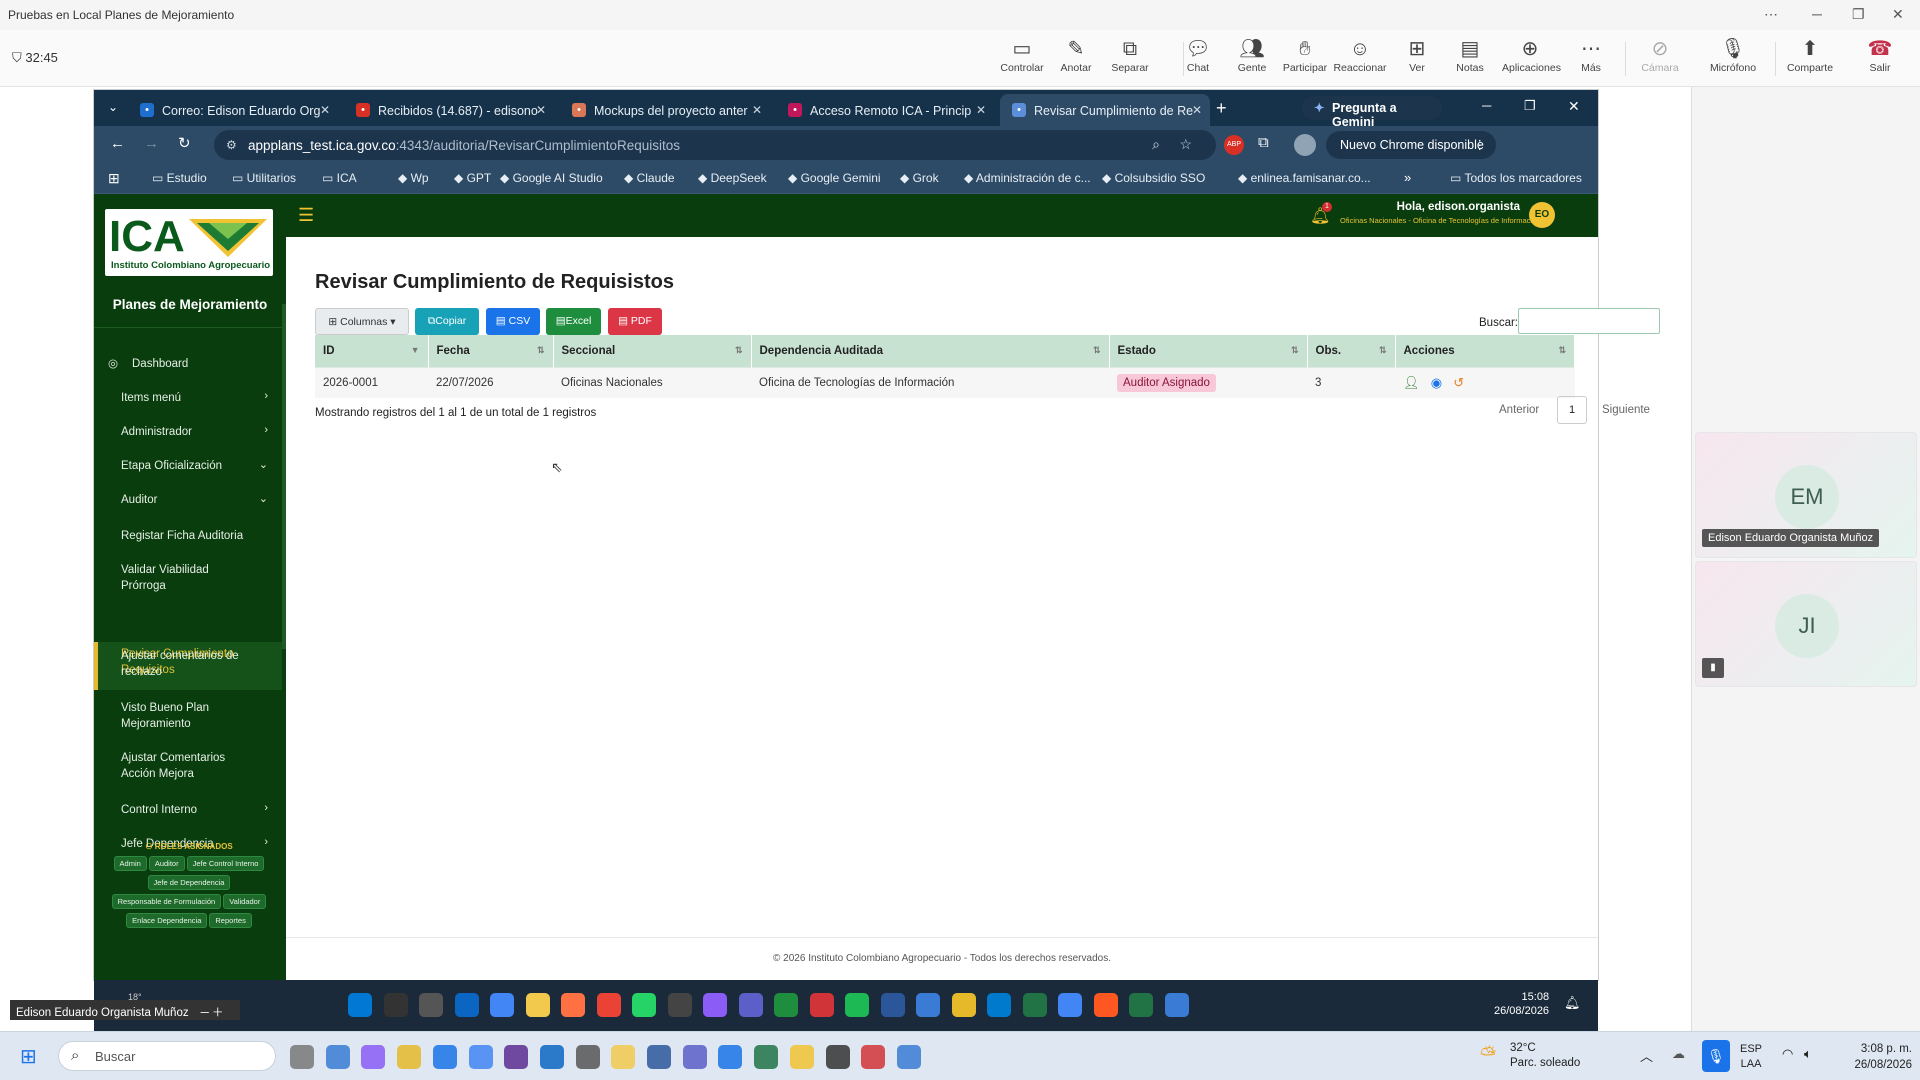  Describe the element at coordinates (1436, 382) in the screenshot. I see `view-eye-icon: ◉` at that location.